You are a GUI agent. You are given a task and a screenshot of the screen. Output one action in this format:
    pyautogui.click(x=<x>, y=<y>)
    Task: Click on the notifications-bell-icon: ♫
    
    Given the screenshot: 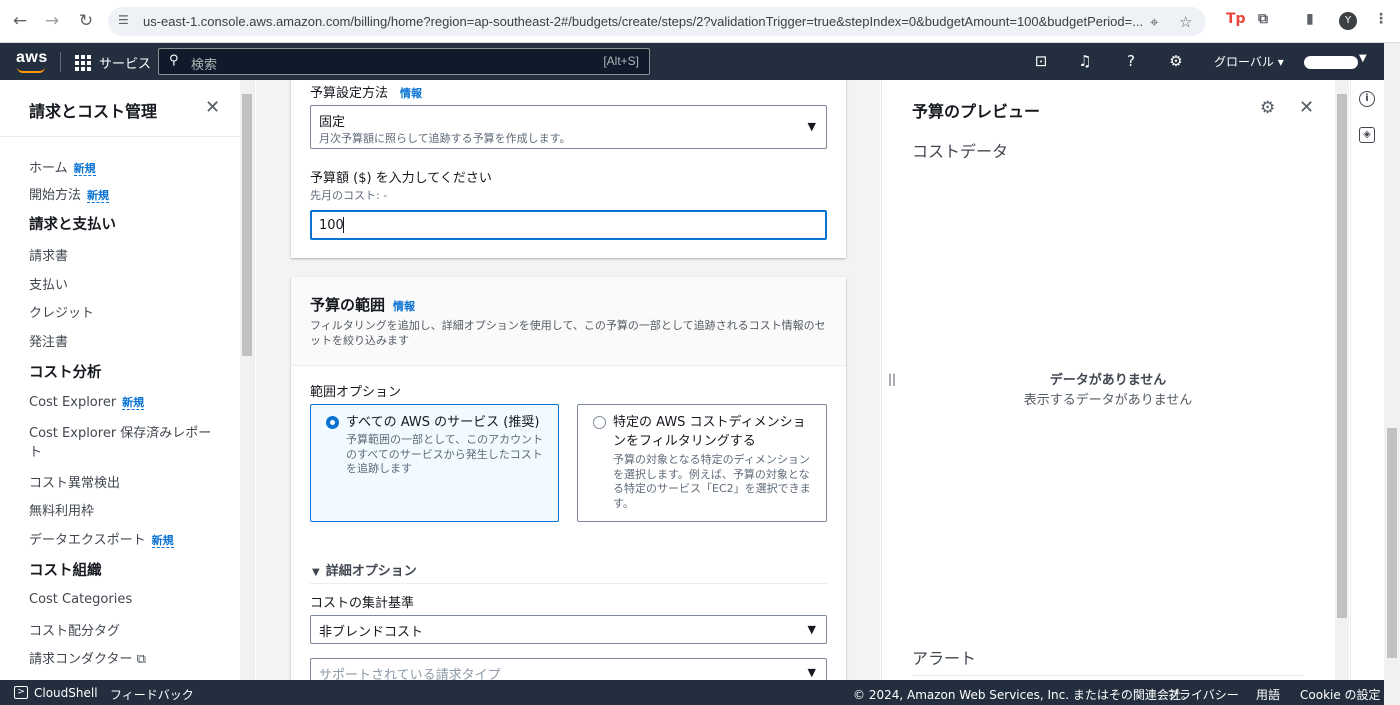 What is the action you would take?
    pyautogui.click(x=1085, y=61)
    